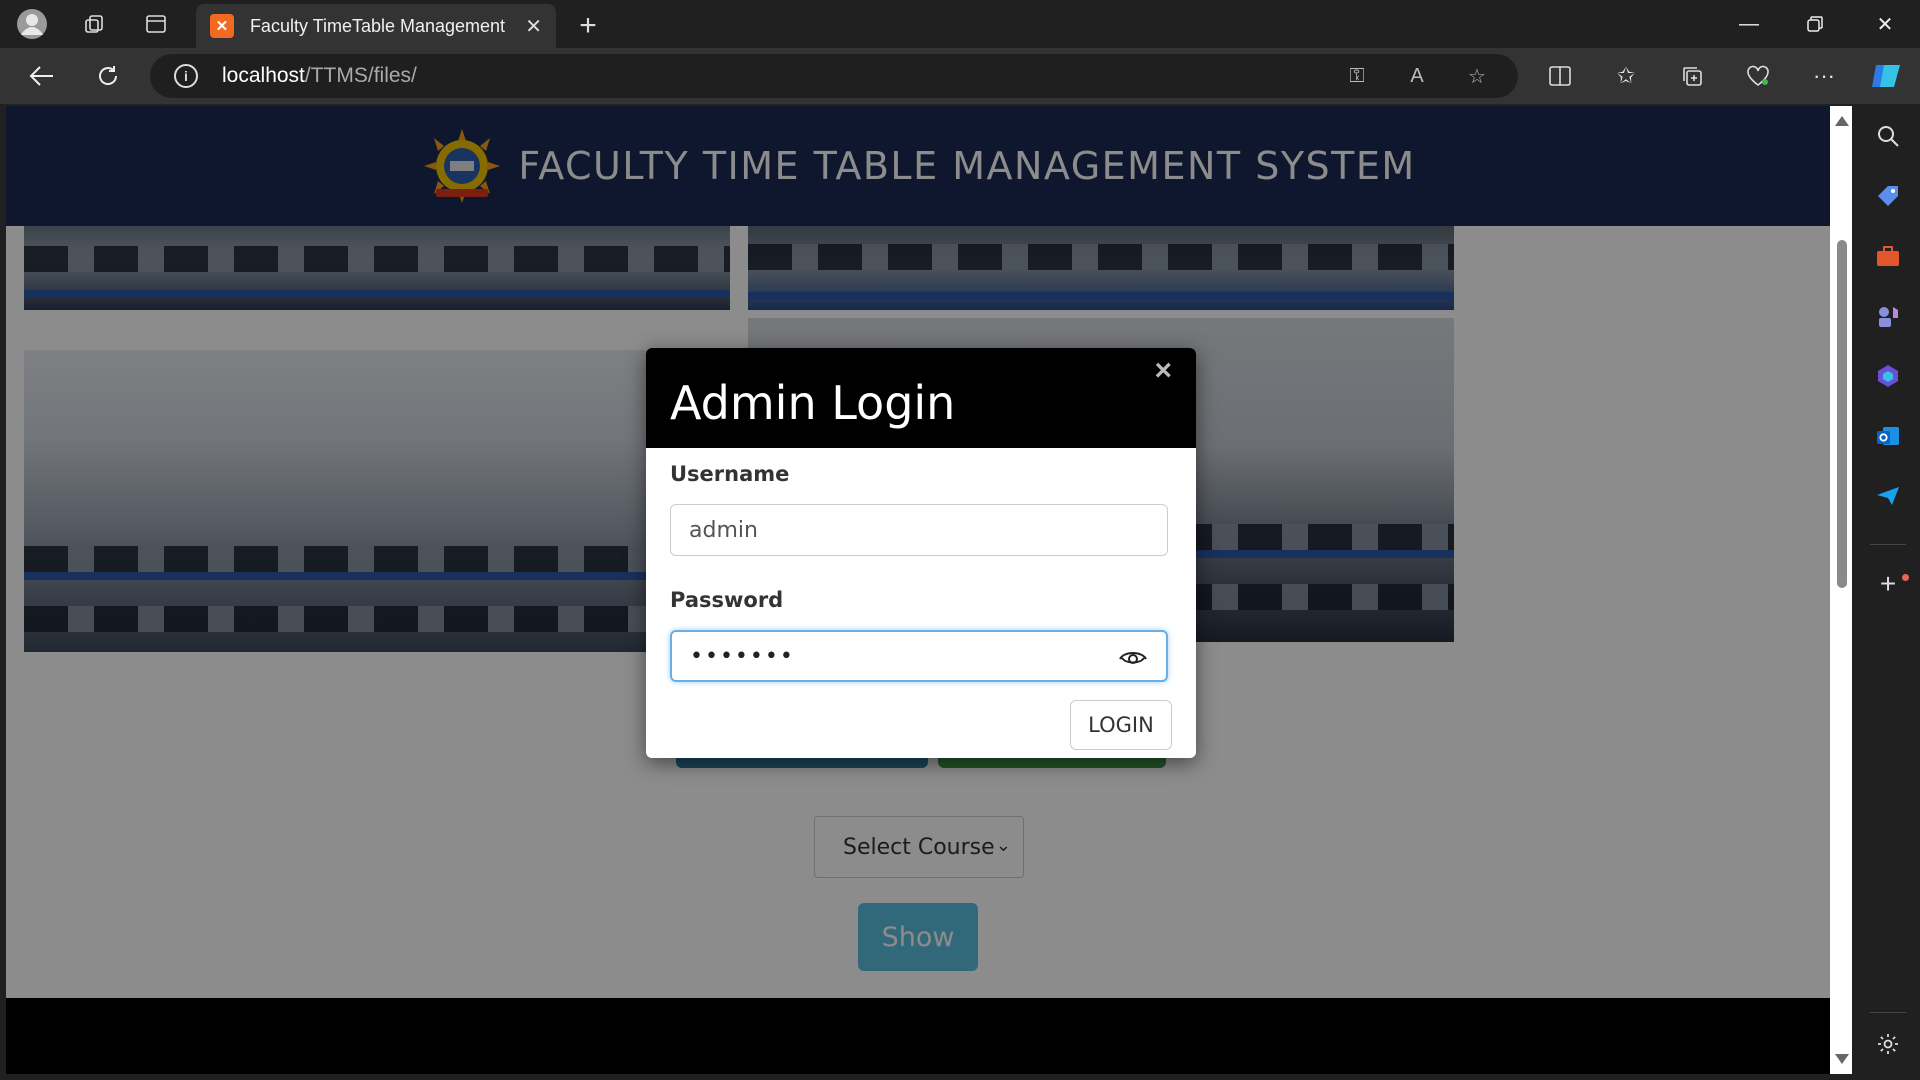 This screenshot has height=1080, width=1920. What do you see at coordinates (730, 474) in the screenshot?
I see `username-label: Username` at bounding box center [730, 474].